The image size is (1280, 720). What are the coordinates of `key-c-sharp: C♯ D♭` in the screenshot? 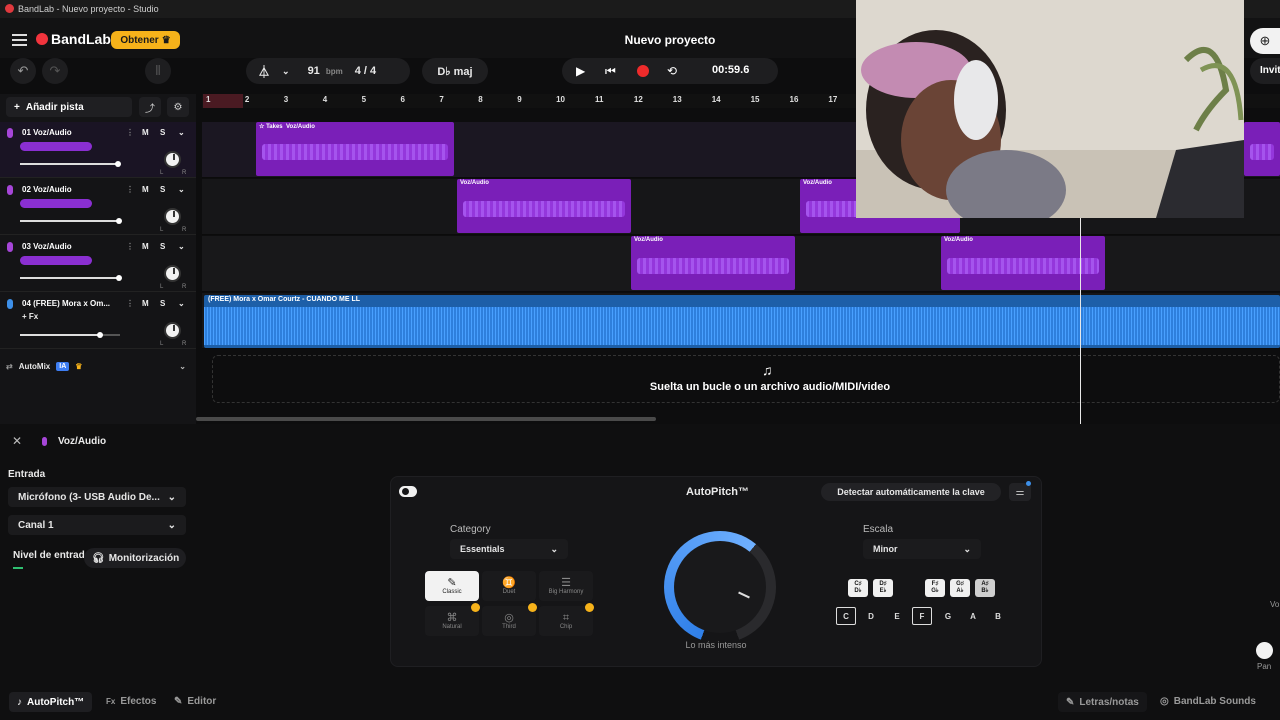 It's located at (858, 588).